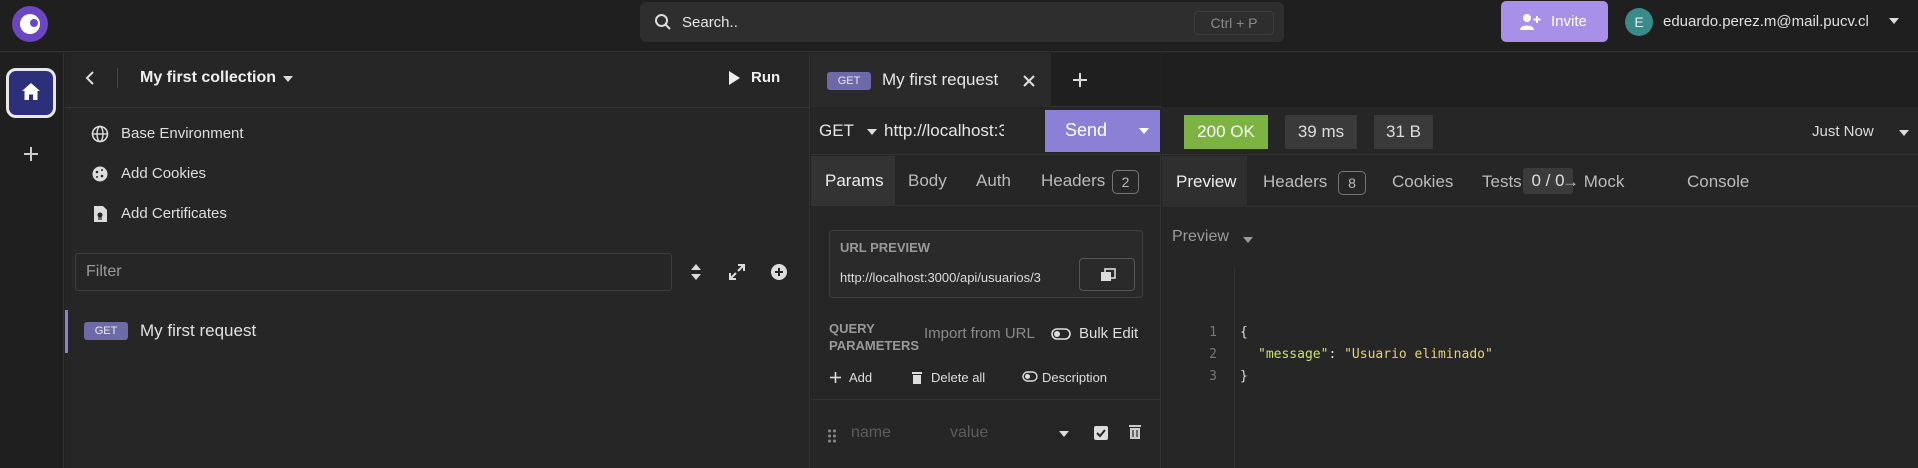 The height and width of the screenshot is (468, 1918). Describe the element at coordinates (1352, 183) in the screenshot. I see `headers-count-badge: 8` at that location.